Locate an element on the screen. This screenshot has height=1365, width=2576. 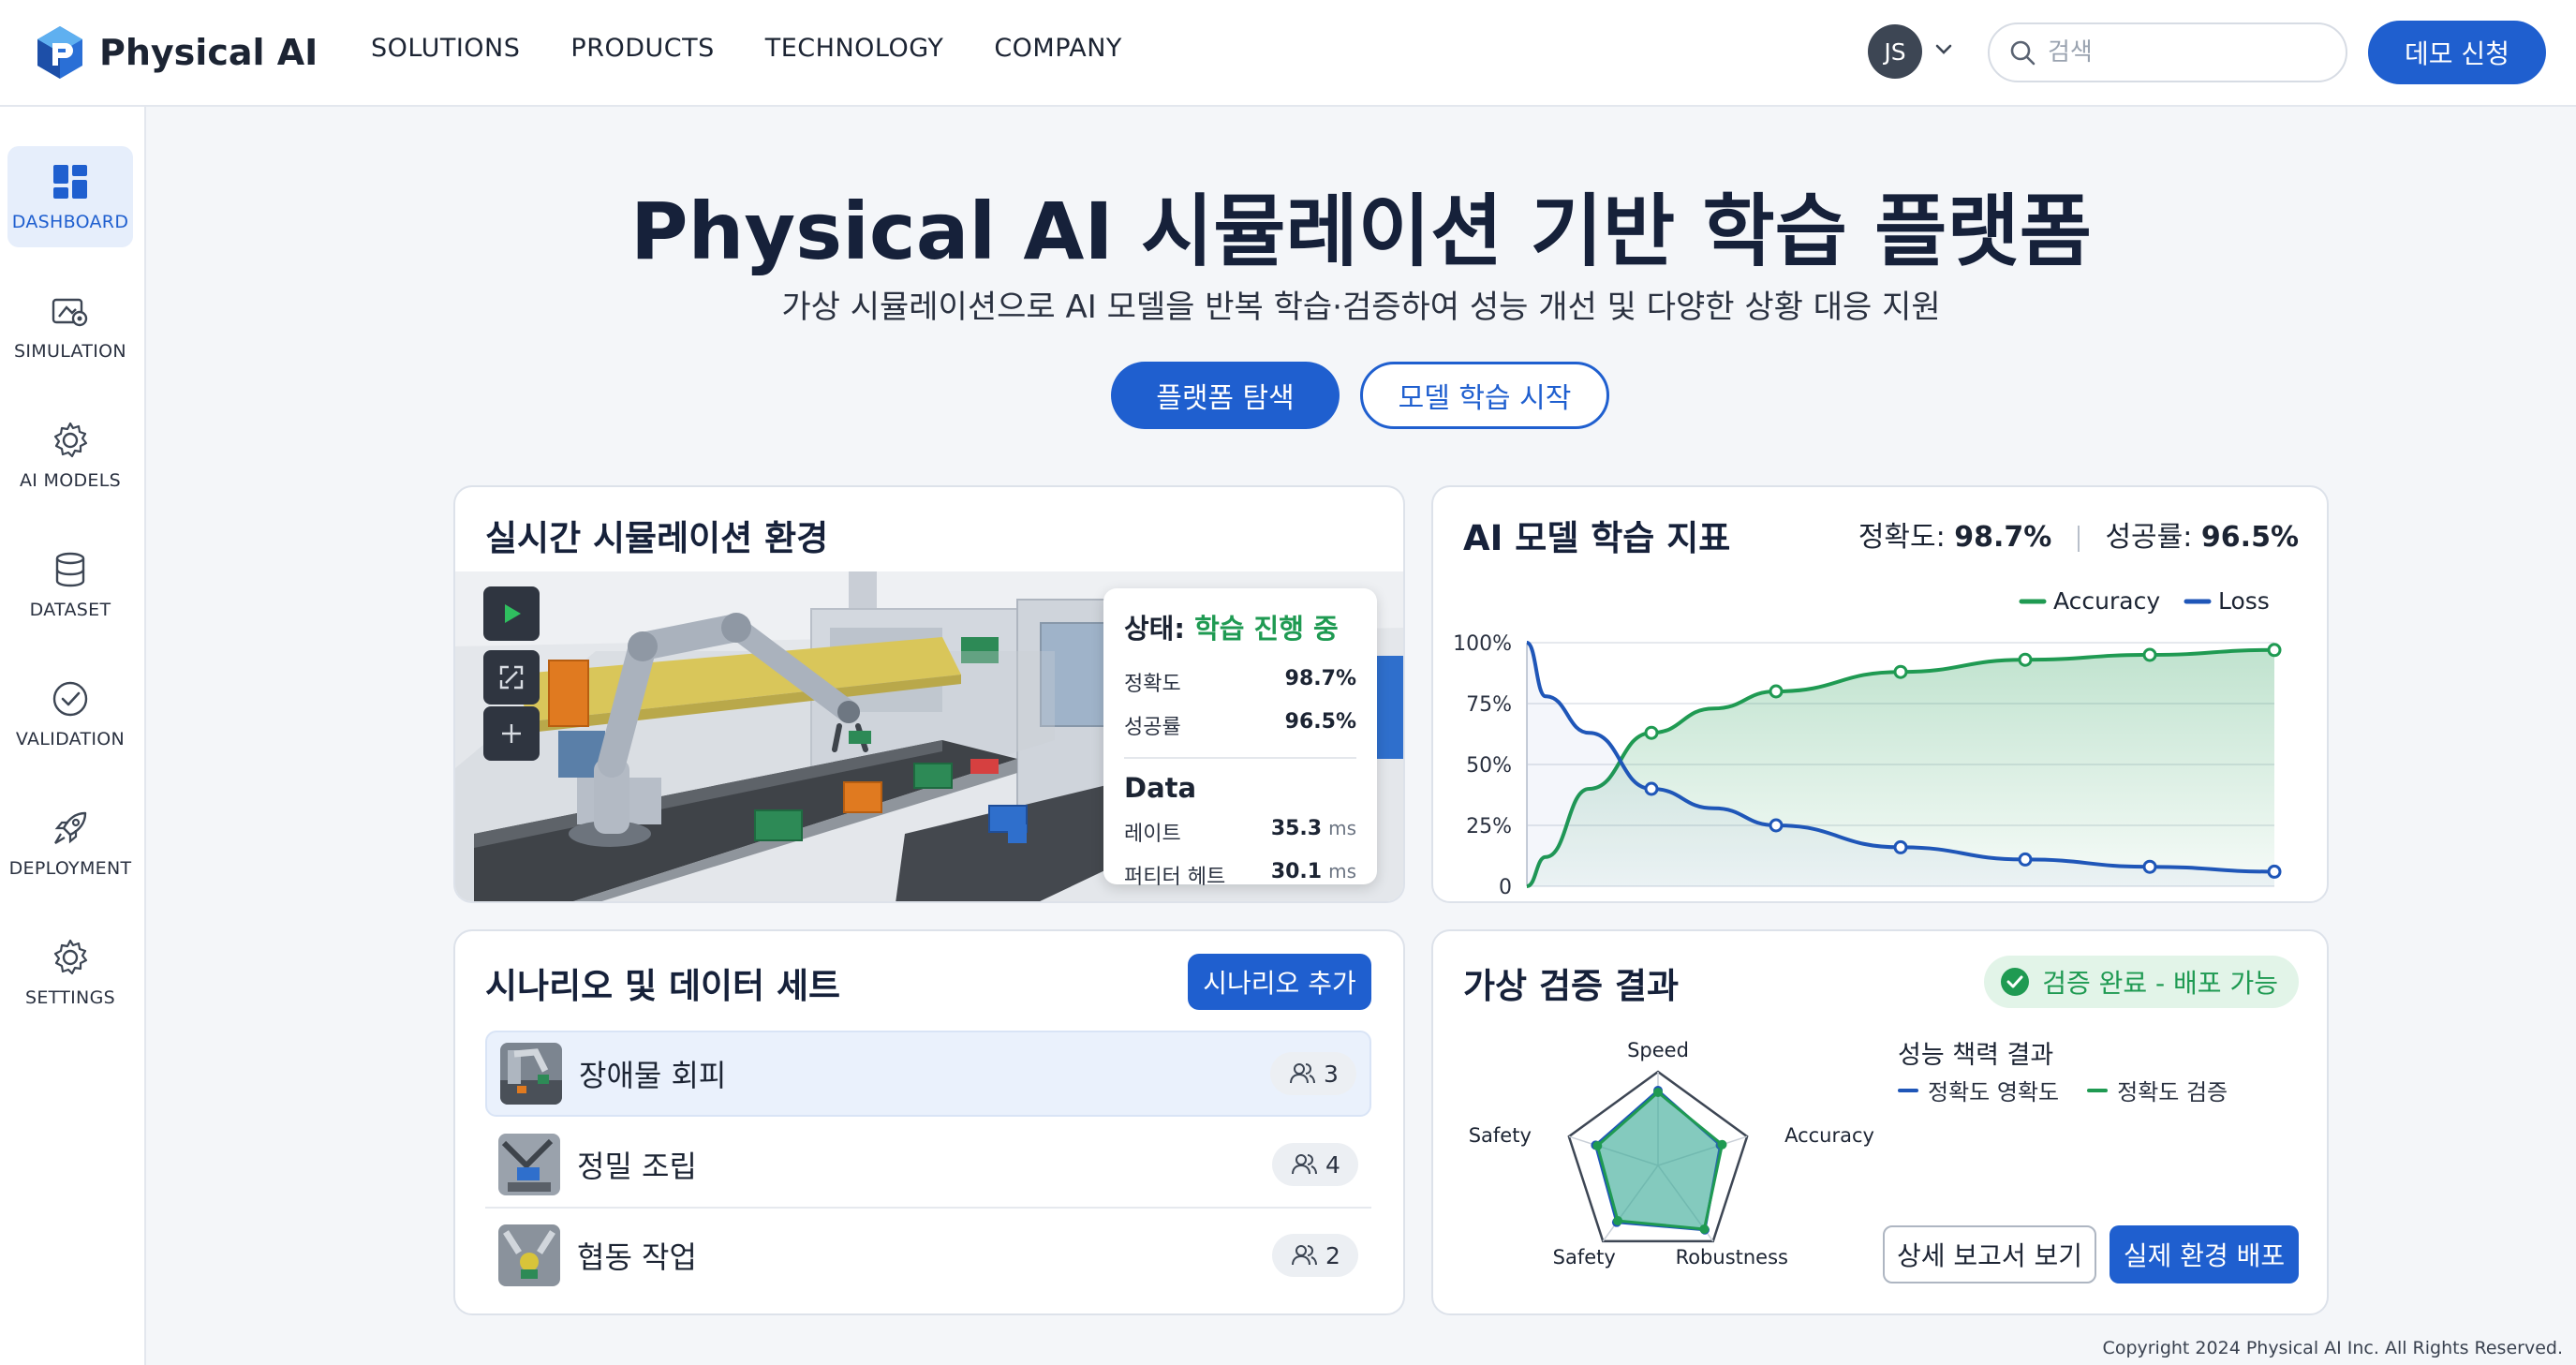
add-scenario-button: 시나리오 추가 is located at coordinates (1279, 982).